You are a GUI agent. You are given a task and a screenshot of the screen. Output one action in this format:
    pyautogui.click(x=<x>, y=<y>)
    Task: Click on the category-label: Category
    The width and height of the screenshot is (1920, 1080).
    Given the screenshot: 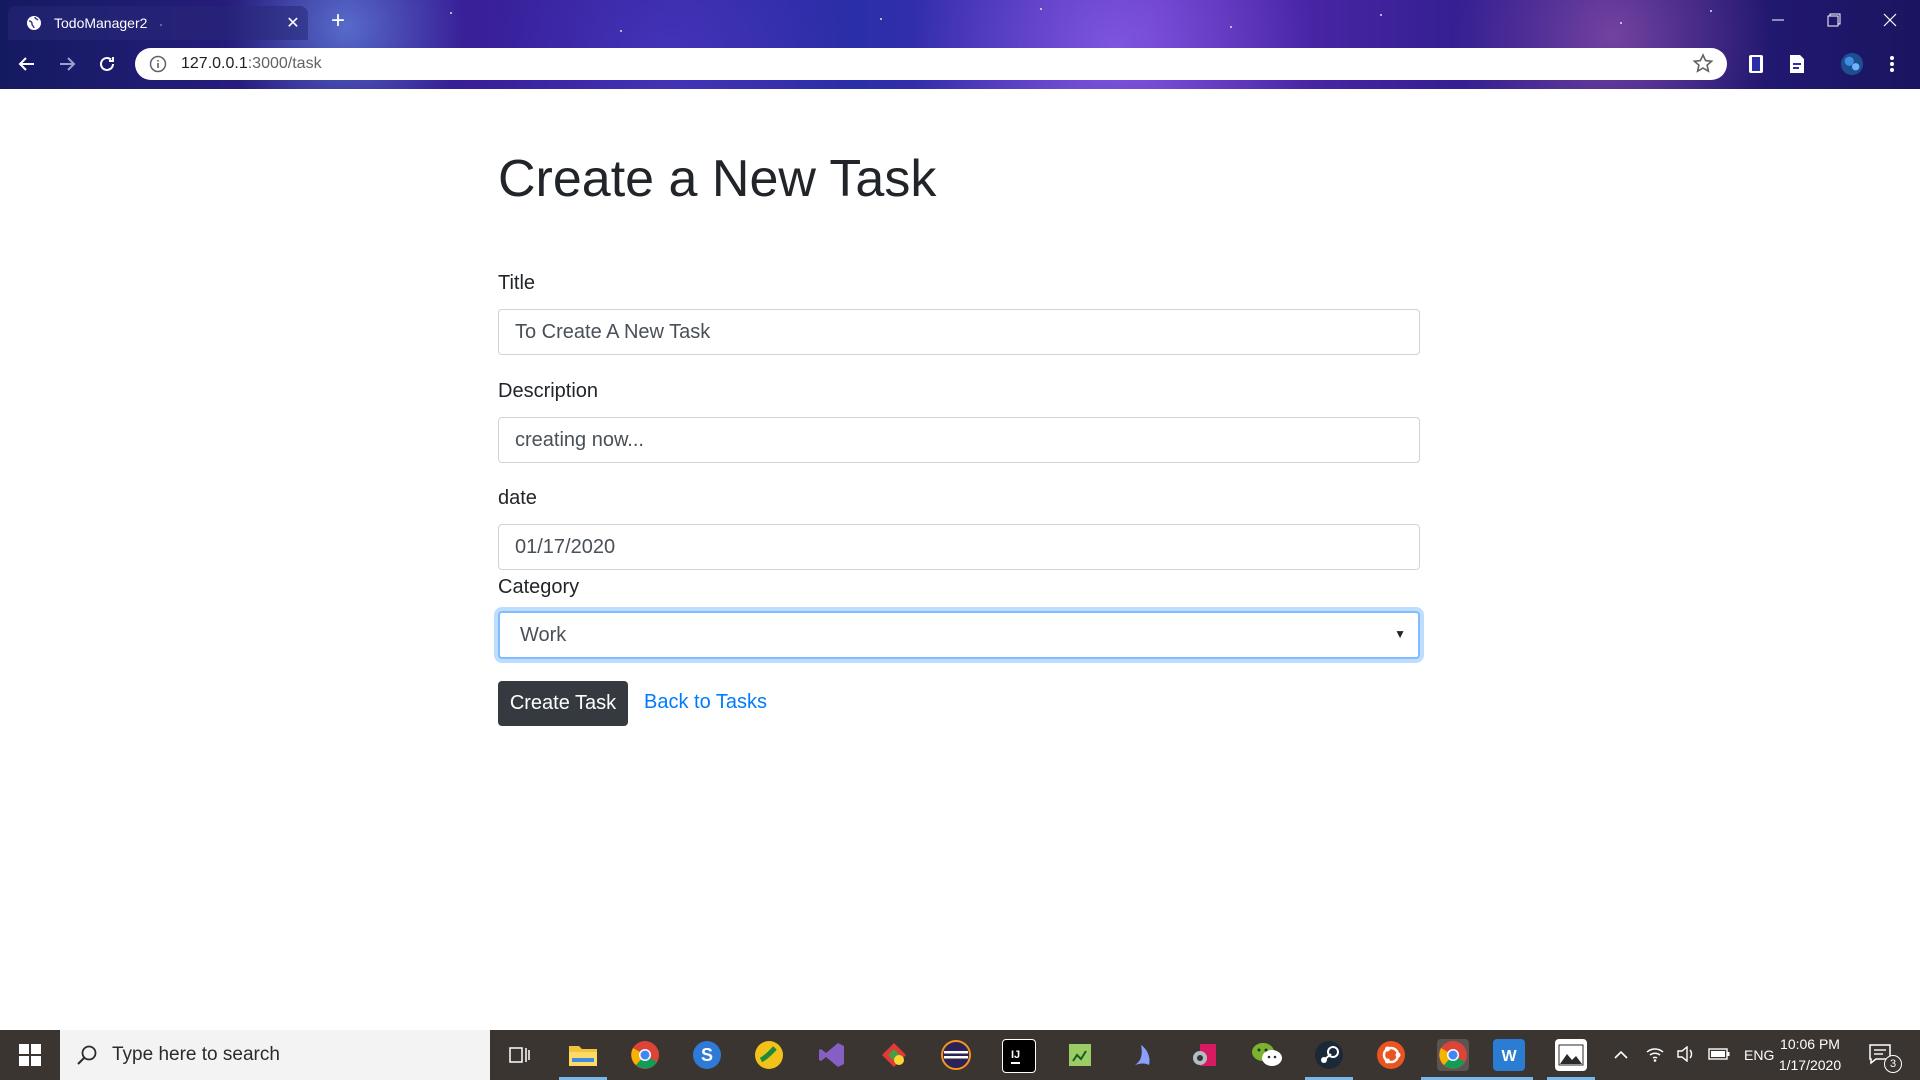 What is the action you would take?
    pyautogui.click(x=539, y=587)
    